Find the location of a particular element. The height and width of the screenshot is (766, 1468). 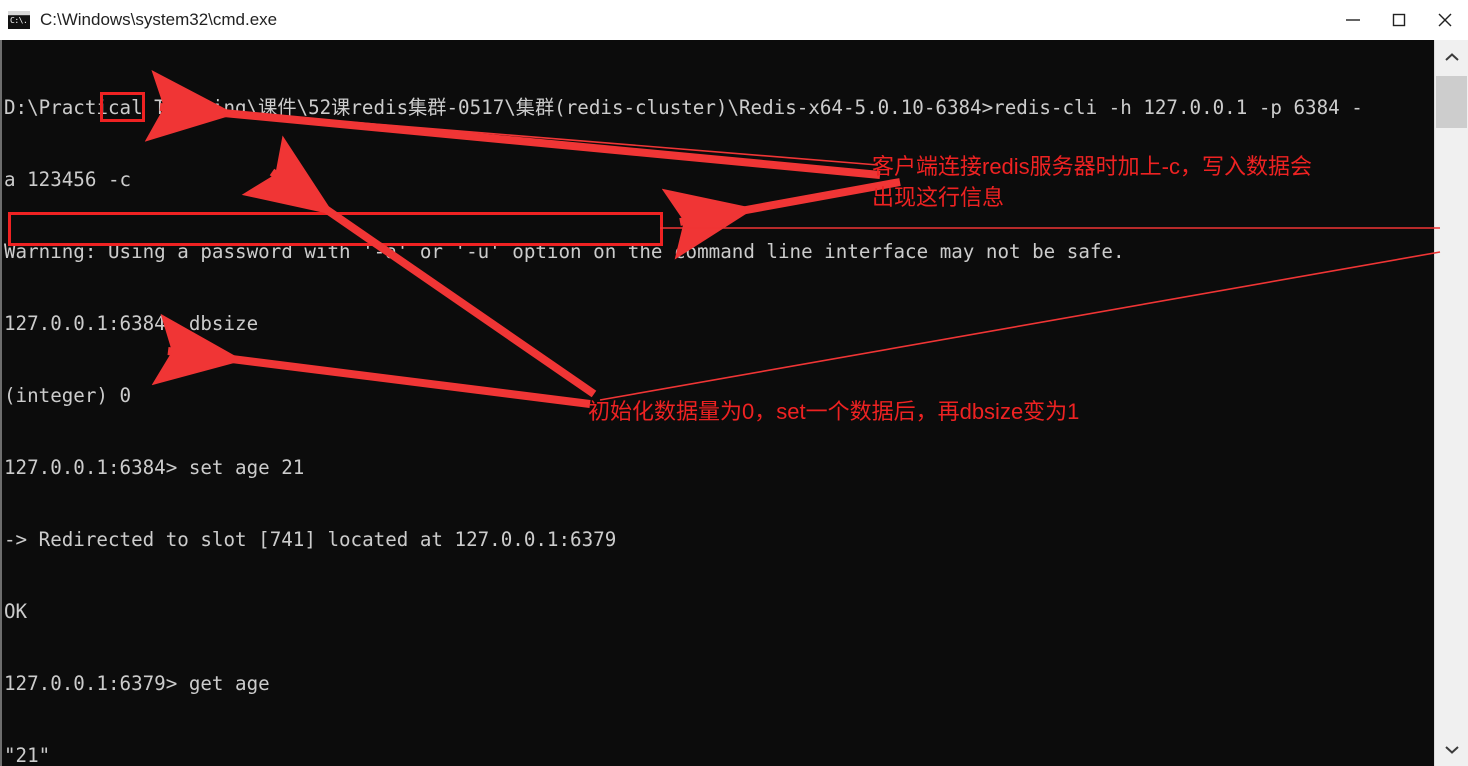

close-button is located at coordinates (1445, 20).